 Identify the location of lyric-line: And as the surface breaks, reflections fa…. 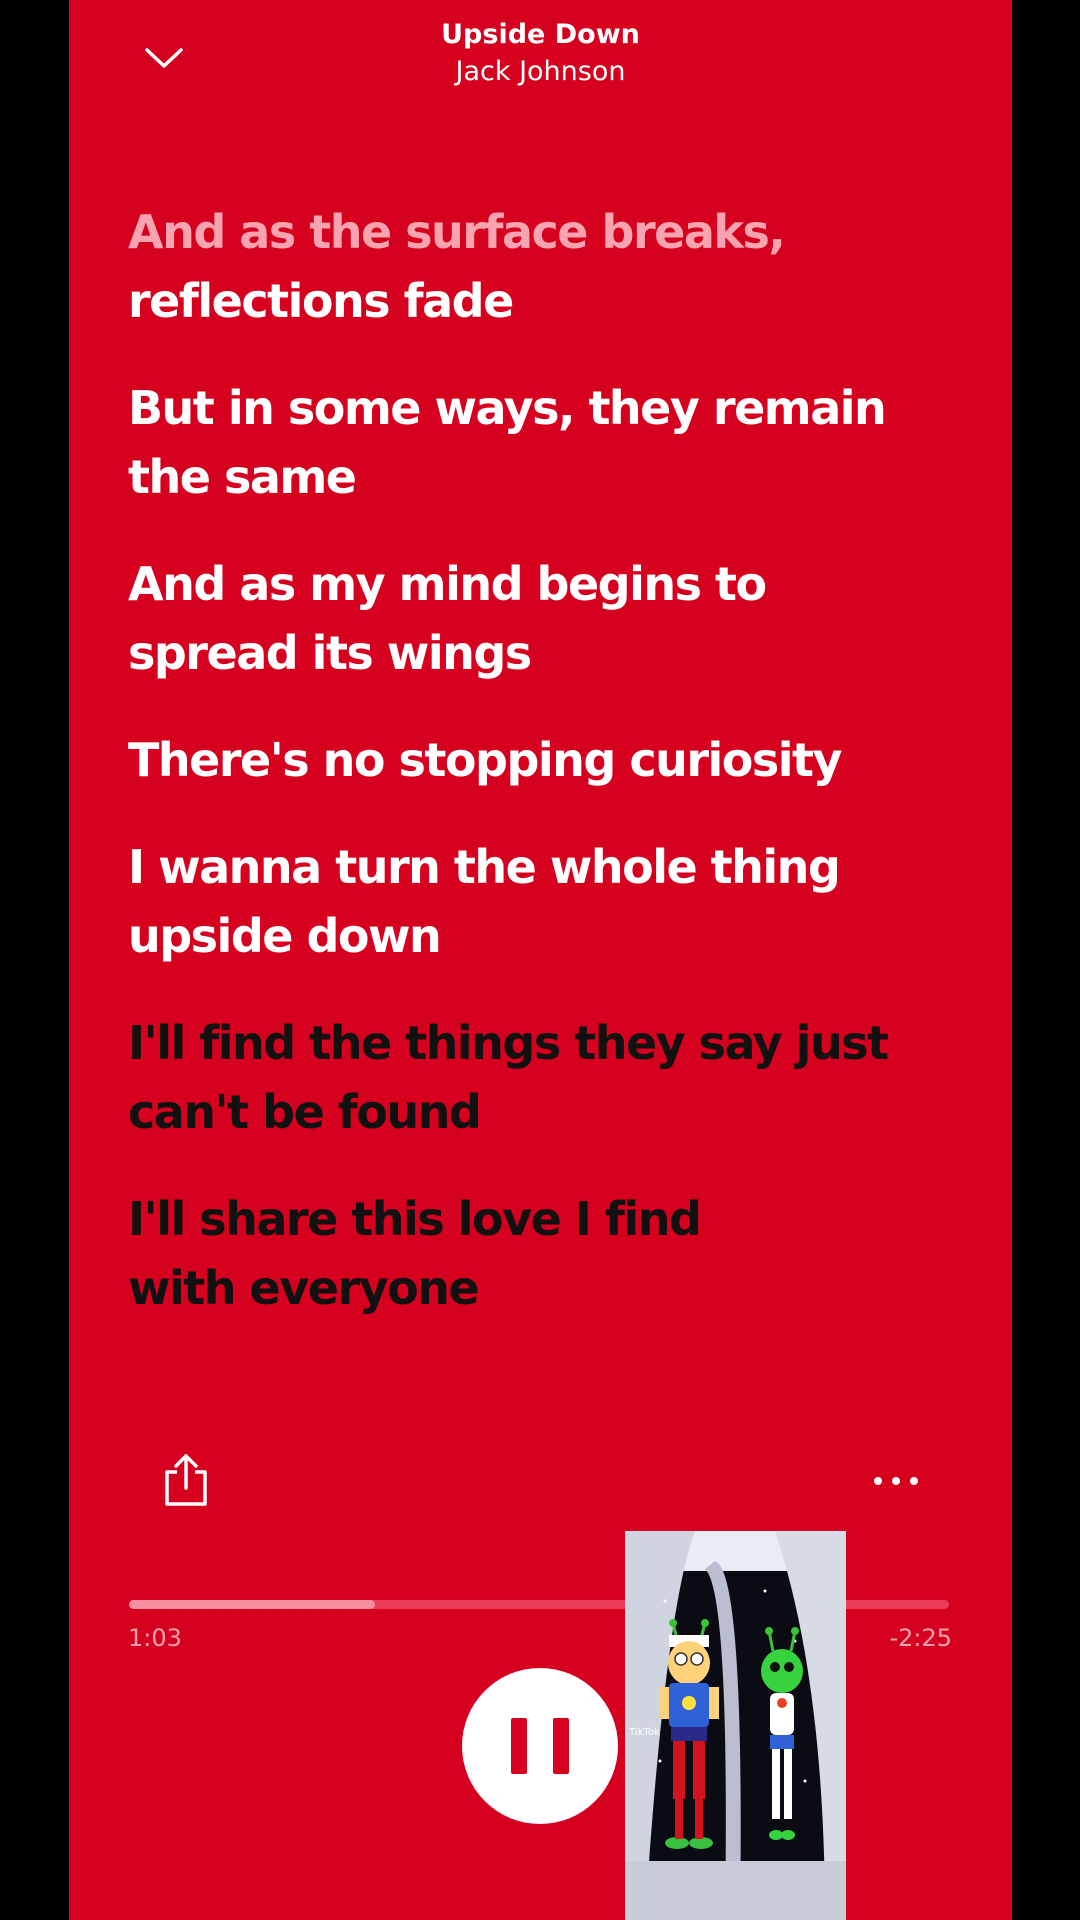
(538, 267).